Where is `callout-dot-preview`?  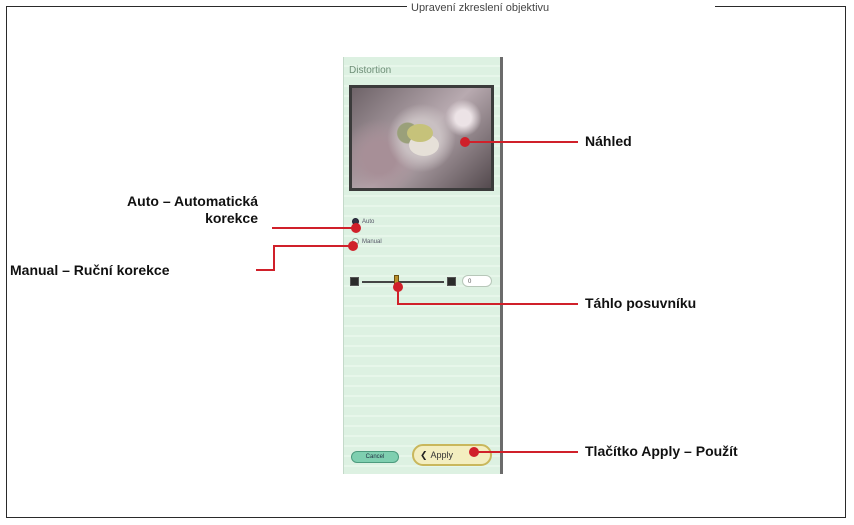
callout-dot-preview is located at coordinates (465, 142).